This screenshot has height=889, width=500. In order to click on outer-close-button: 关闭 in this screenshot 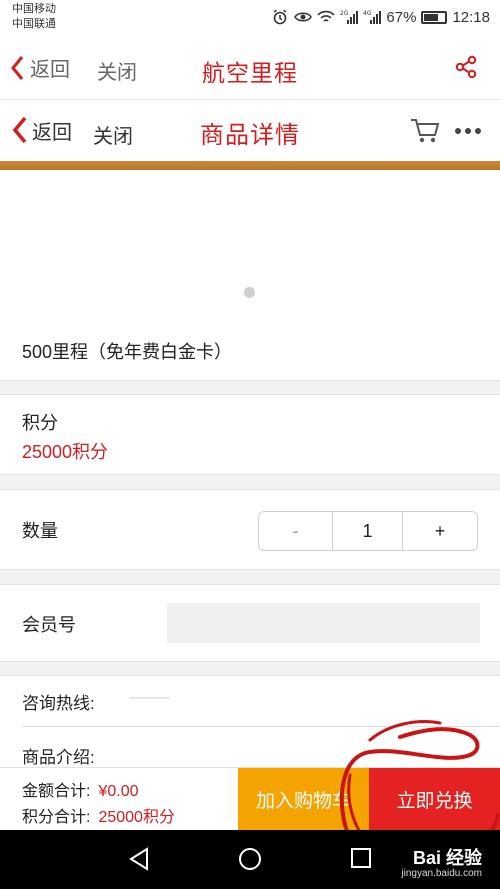, I will do `click(117, 70)`.